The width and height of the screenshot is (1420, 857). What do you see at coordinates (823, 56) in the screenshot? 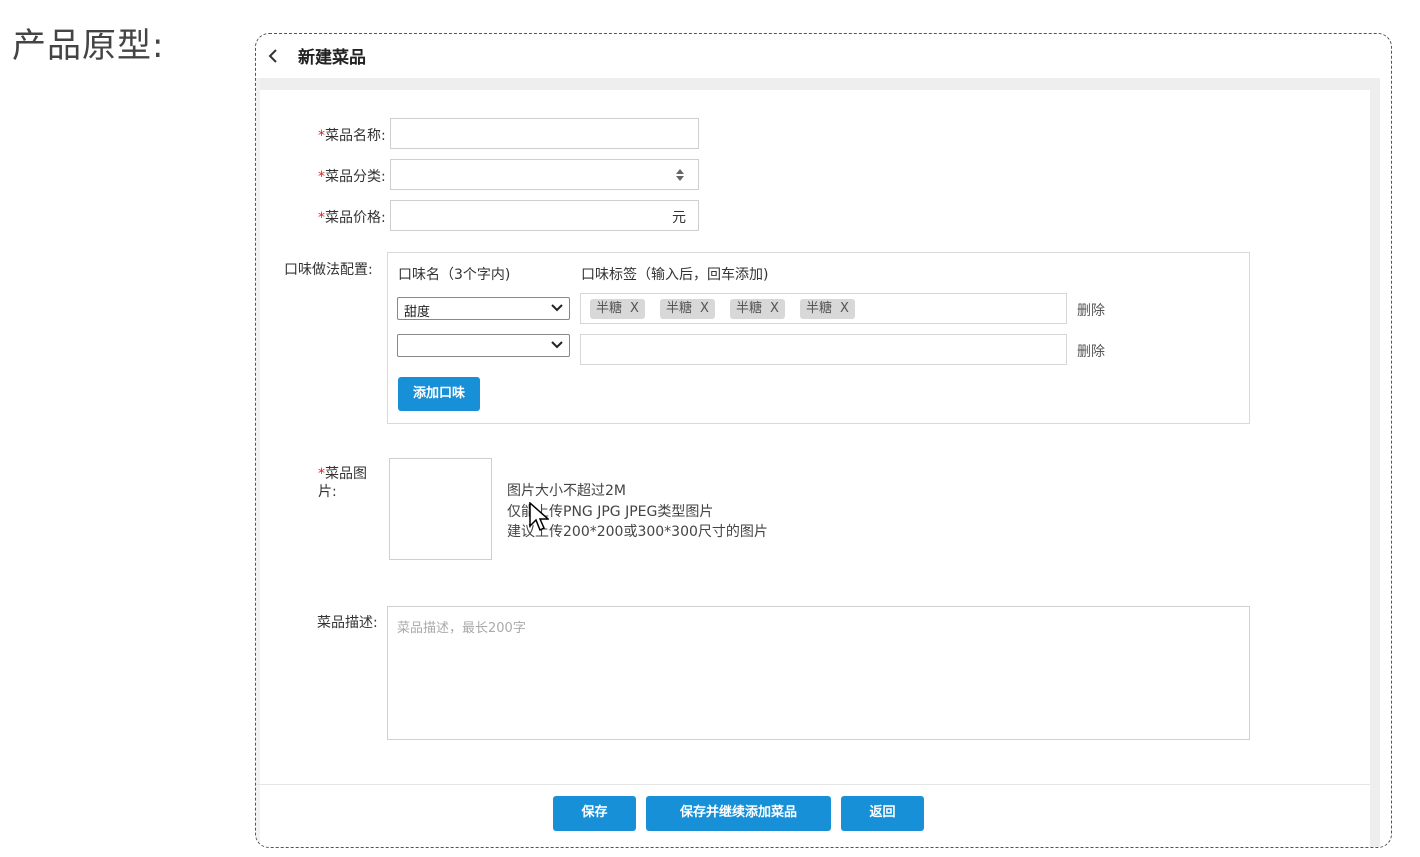
I see `page-header: 新建菜品` at bounding box center [823, 56].